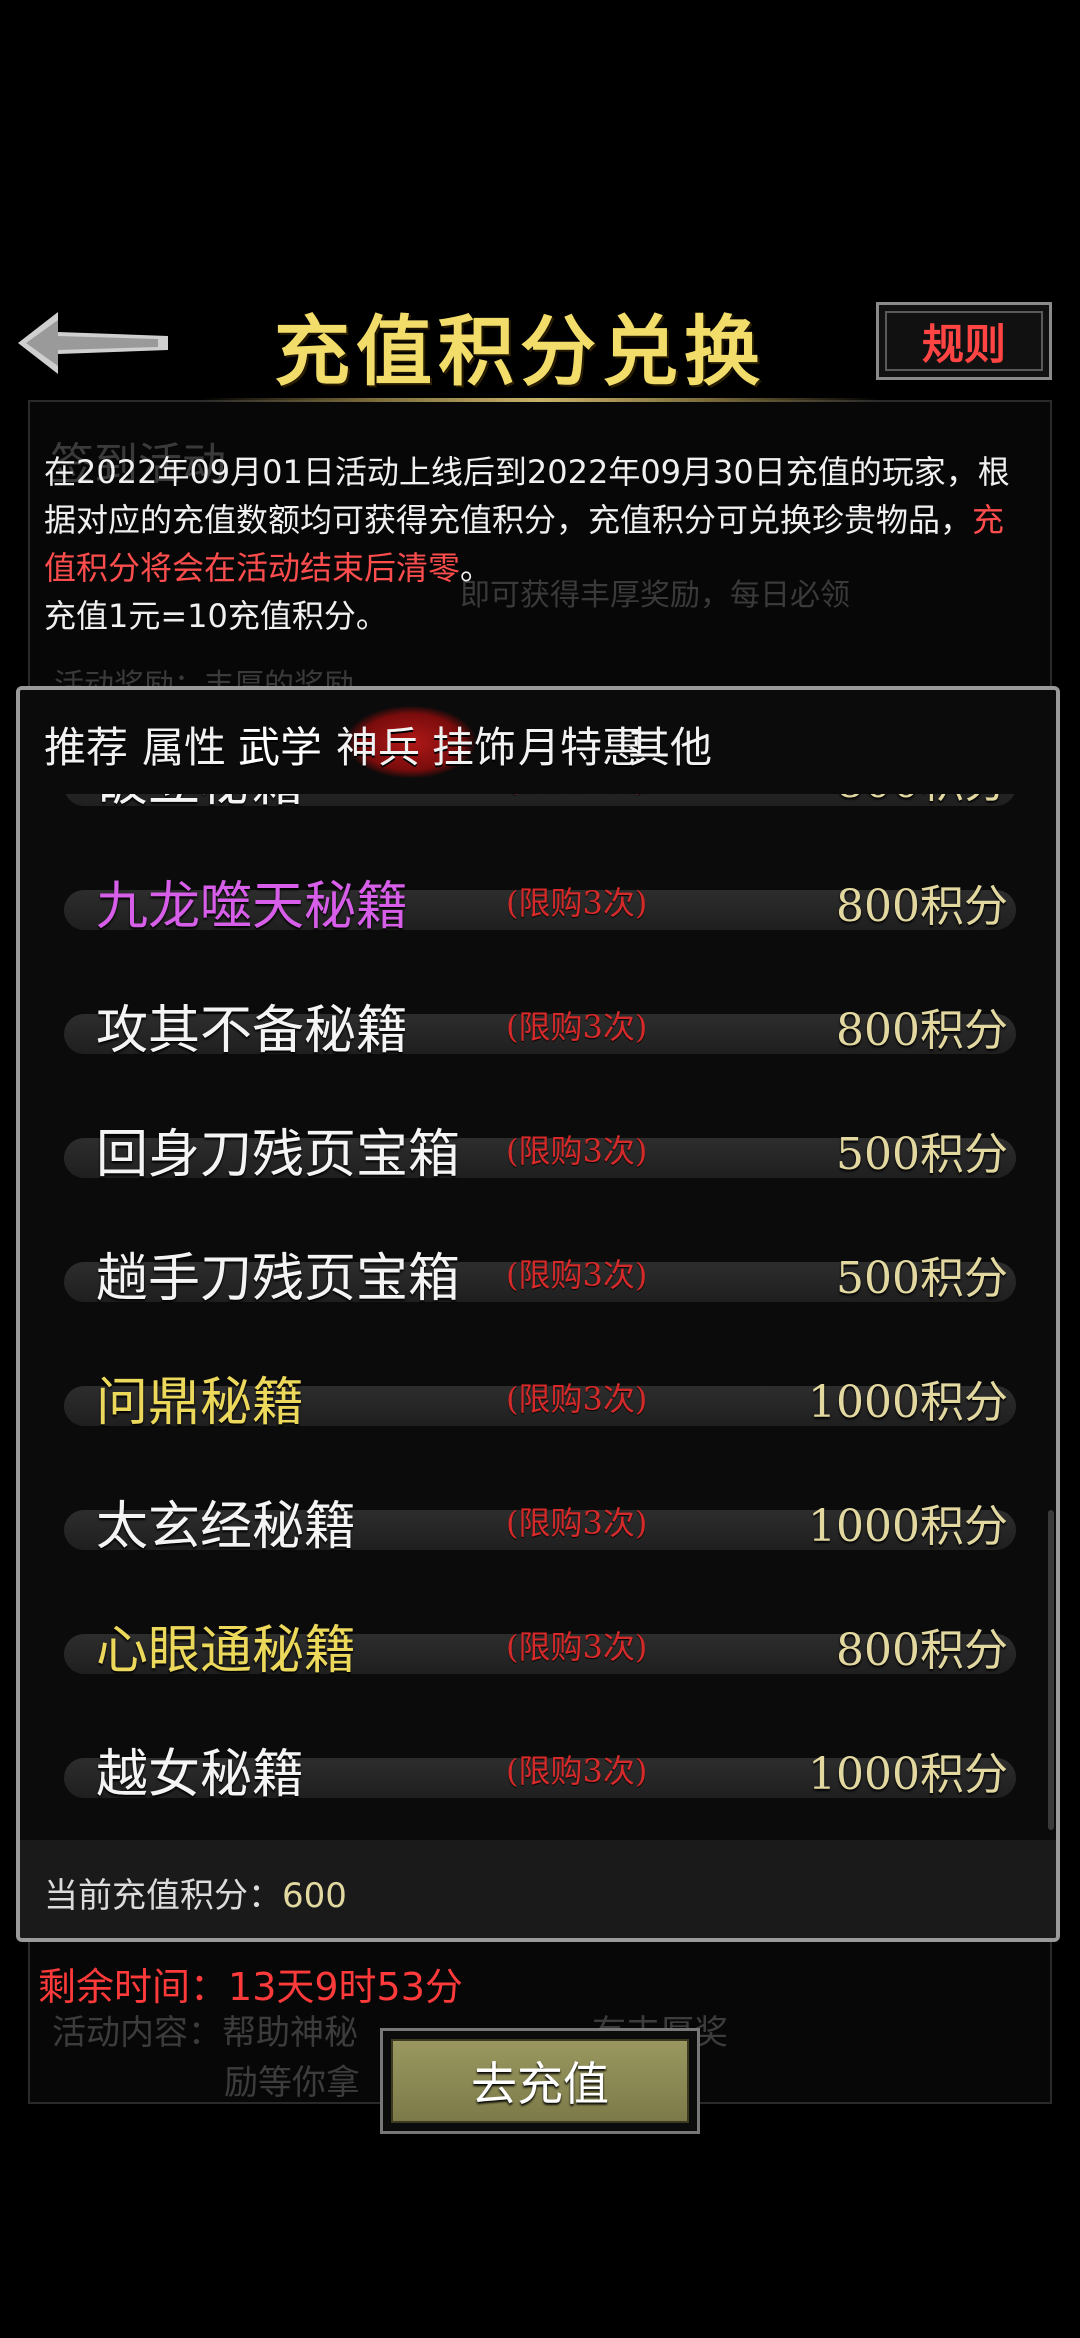 This screenshot has width=1080, height=2338. What do you see at coordinates (538, 1889) in the screenshot?
I see `points-bar: 当前充值积分：600` at bounding box center [538, 1889].